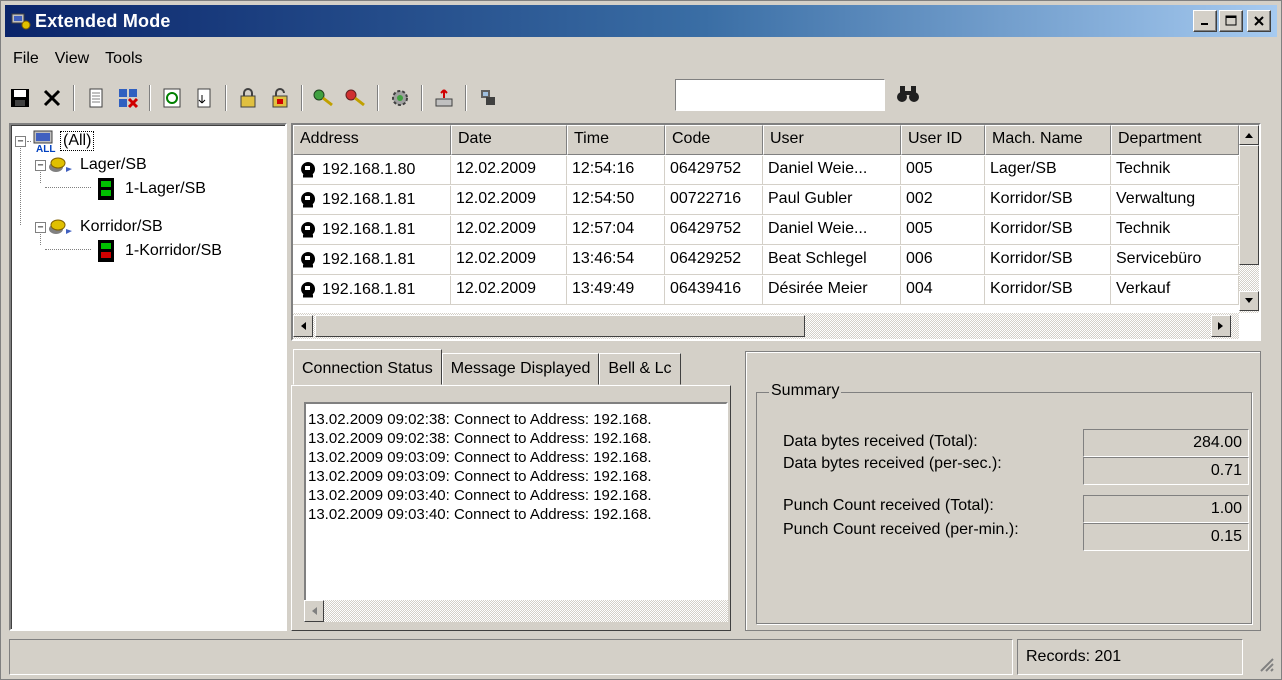 The width and height of the screenshot is (1282, 680). I want to click on cell-user-id: 002, so click(943, 200).